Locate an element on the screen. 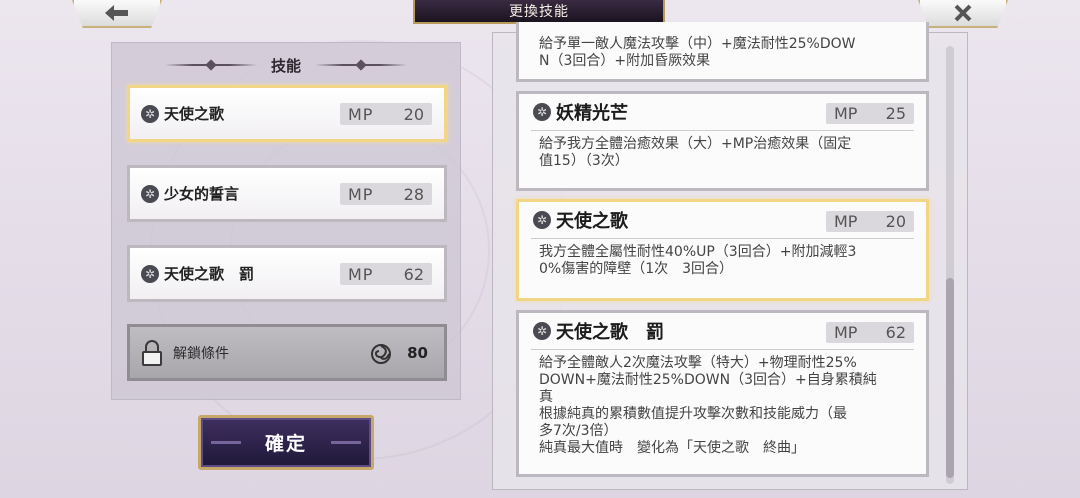  page-title-text: 更換技能 is located at coordinates (539, 12).